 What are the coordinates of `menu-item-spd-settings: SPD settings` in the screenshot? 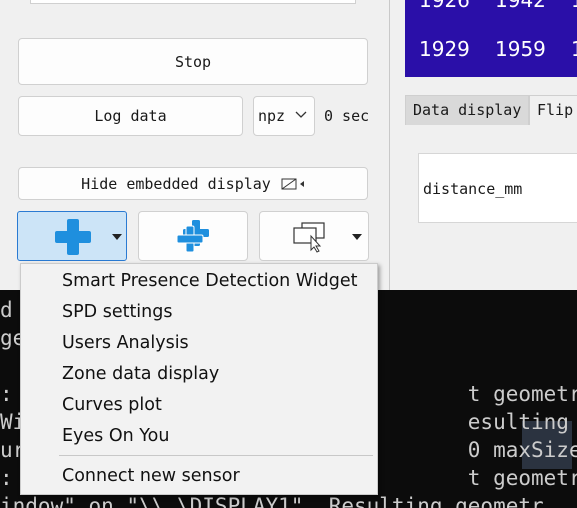 It's located at (117, 312).